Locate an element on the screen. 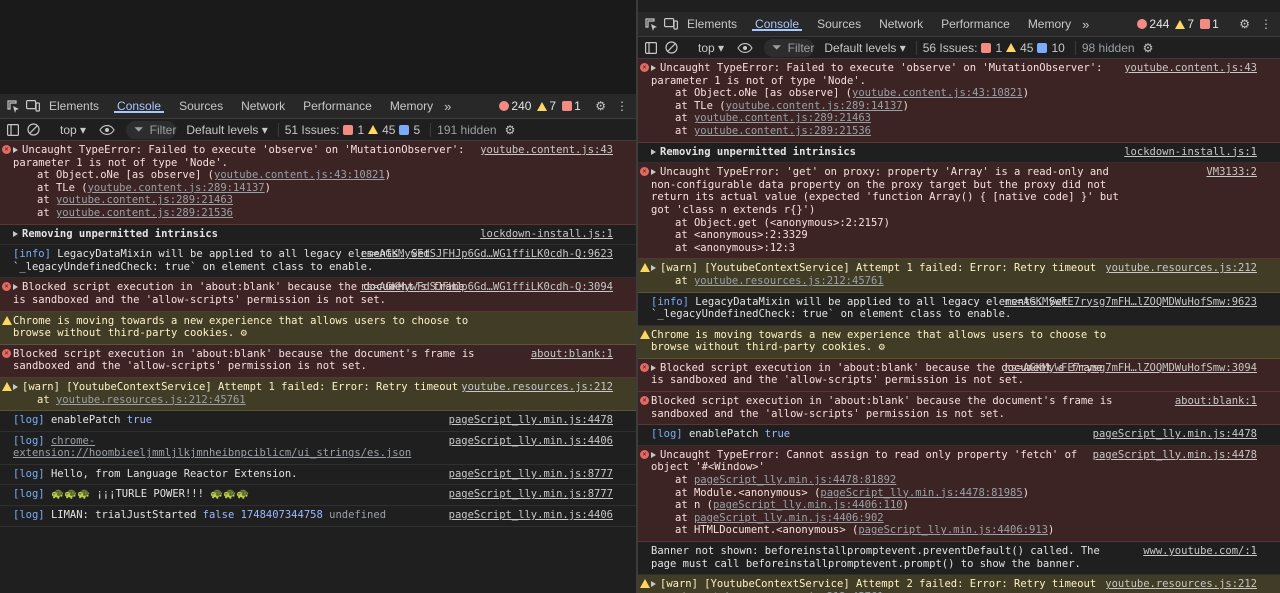 The width and height of the screenshot is (1280, 593). message-source-link: rs=AGKMywFE7rysg7mFH…lZOQMDWuHofSmw:9623 is located at coordinates (1130, 302).